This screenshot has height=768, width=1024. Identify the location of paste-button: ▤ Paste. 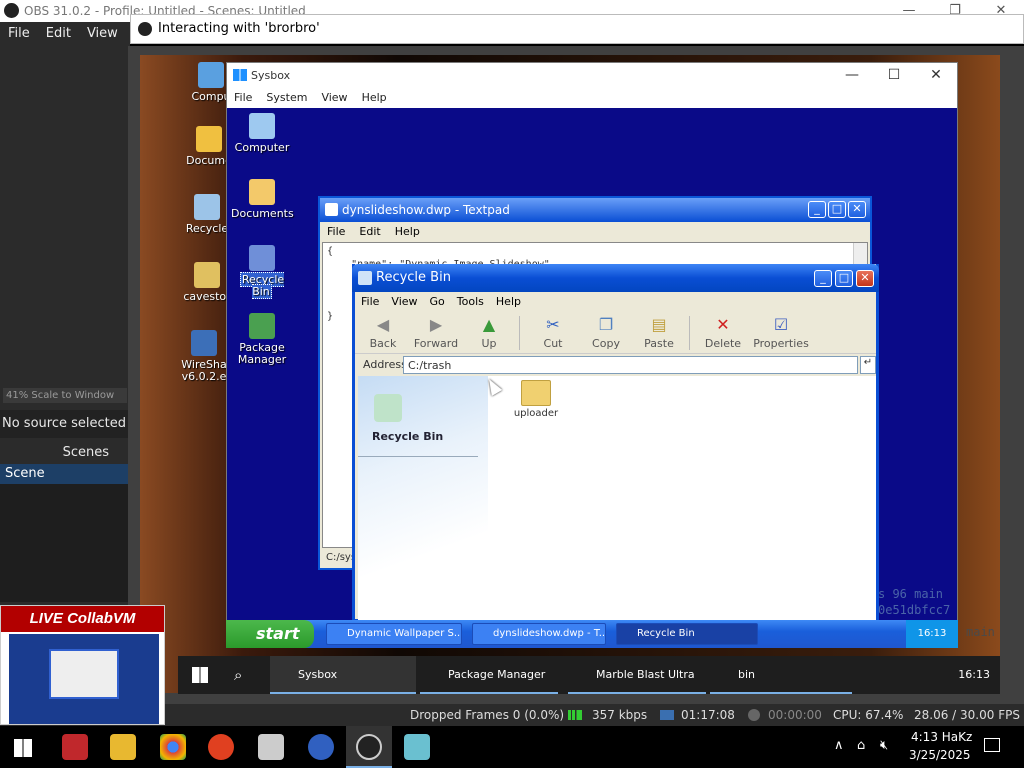
(659, 332).